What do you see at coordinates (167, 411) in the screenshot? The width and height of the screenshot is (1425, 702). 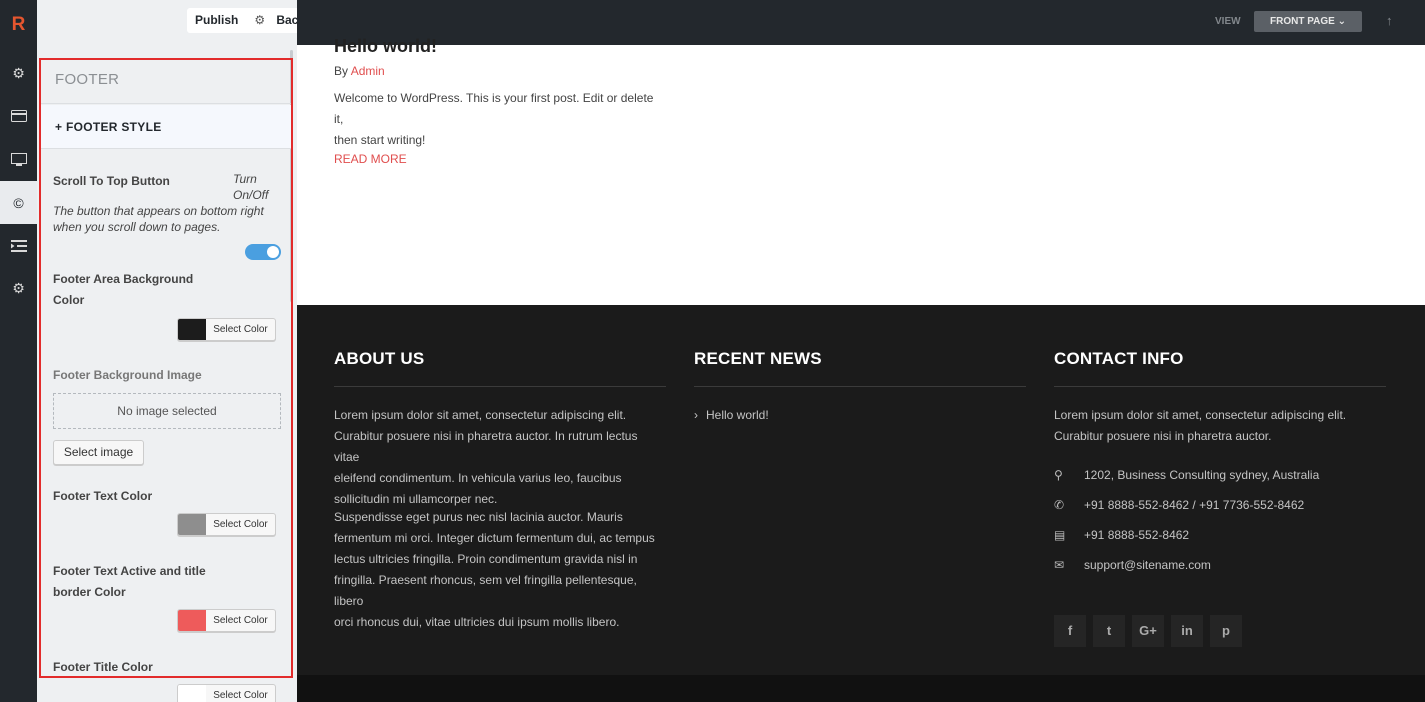 I see `footer-bg-image-placeholder: No image selected` at bounding box center [167, 411].